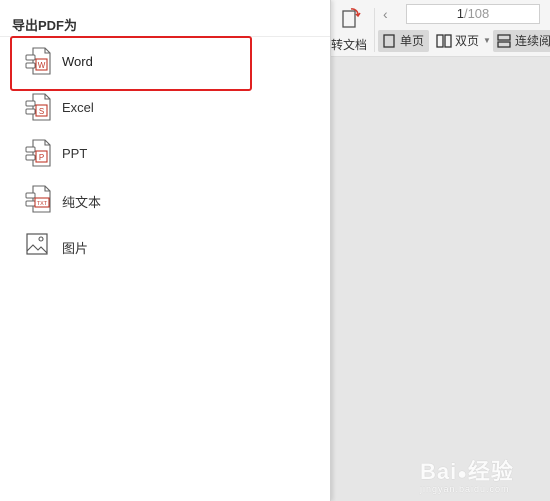 The height and width of the screenshot is (501, 550). I want to click on selection-highlight, so click(131, 63).